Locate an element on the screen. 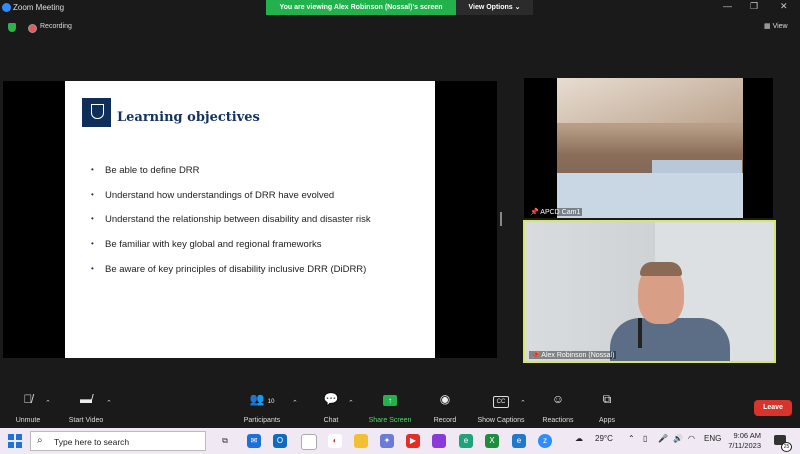 The image size is (800, 454). microphone-tray-icon: 🎤 is located at coordinates (663, 438).